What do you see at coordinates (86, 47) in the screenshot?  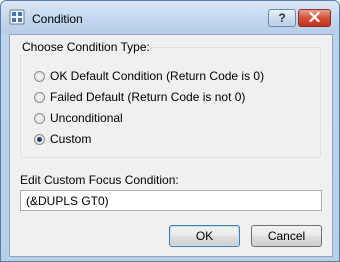 I see `condition-type-legend: Choose Condition Type:` at bounding box center [86, 47].